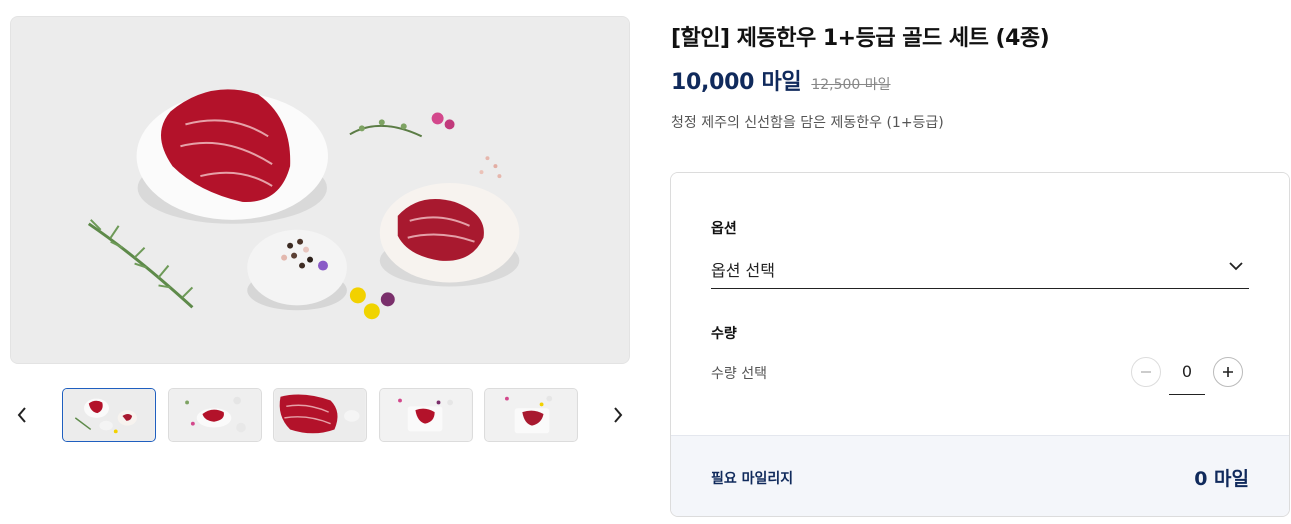 The height and width of the screenshot is (524, 1291). I want to click on quantity-decrease-button, so click(1146, 372).